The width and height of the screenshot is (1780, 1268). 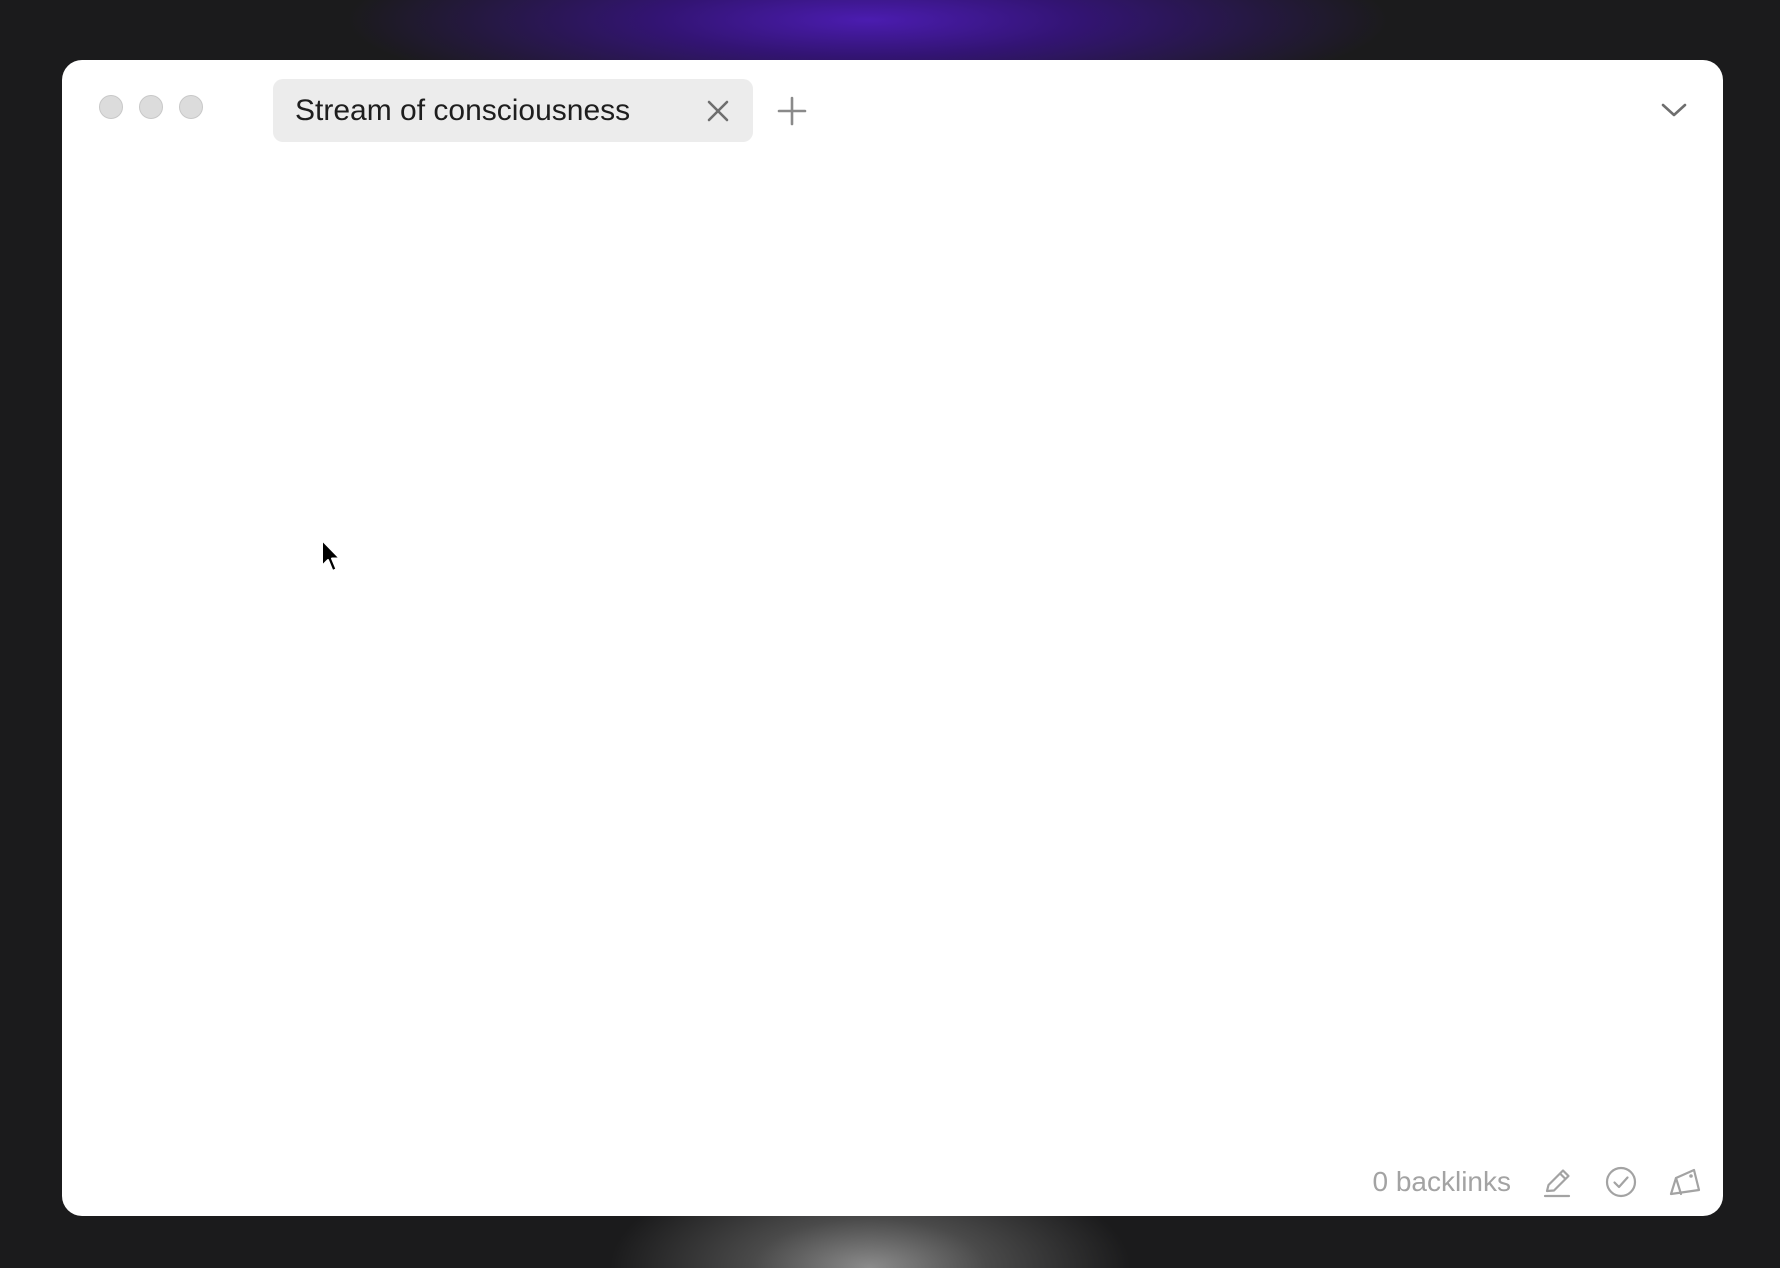 I want to click on tab-stream-of-consciousness: Stream of consciousness, so click(x=513, y=110).